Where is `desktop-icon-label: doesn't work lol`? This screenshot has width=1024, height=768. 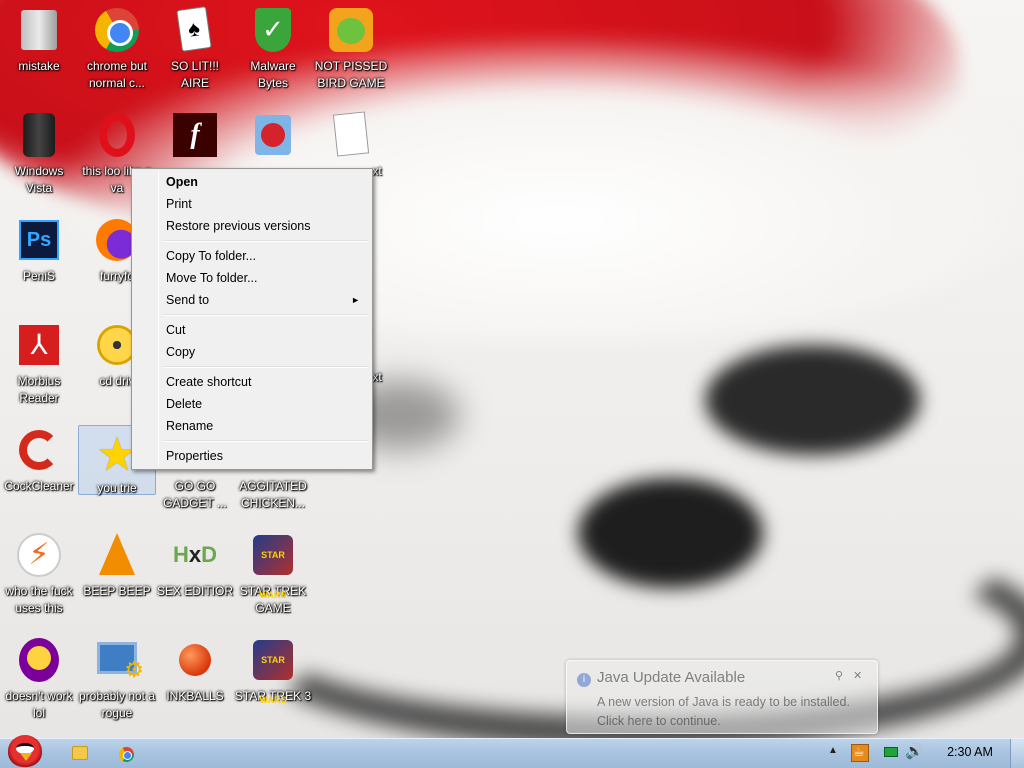
desktop-icon-label: doesn't work lol is located at coordinates (39, 704).